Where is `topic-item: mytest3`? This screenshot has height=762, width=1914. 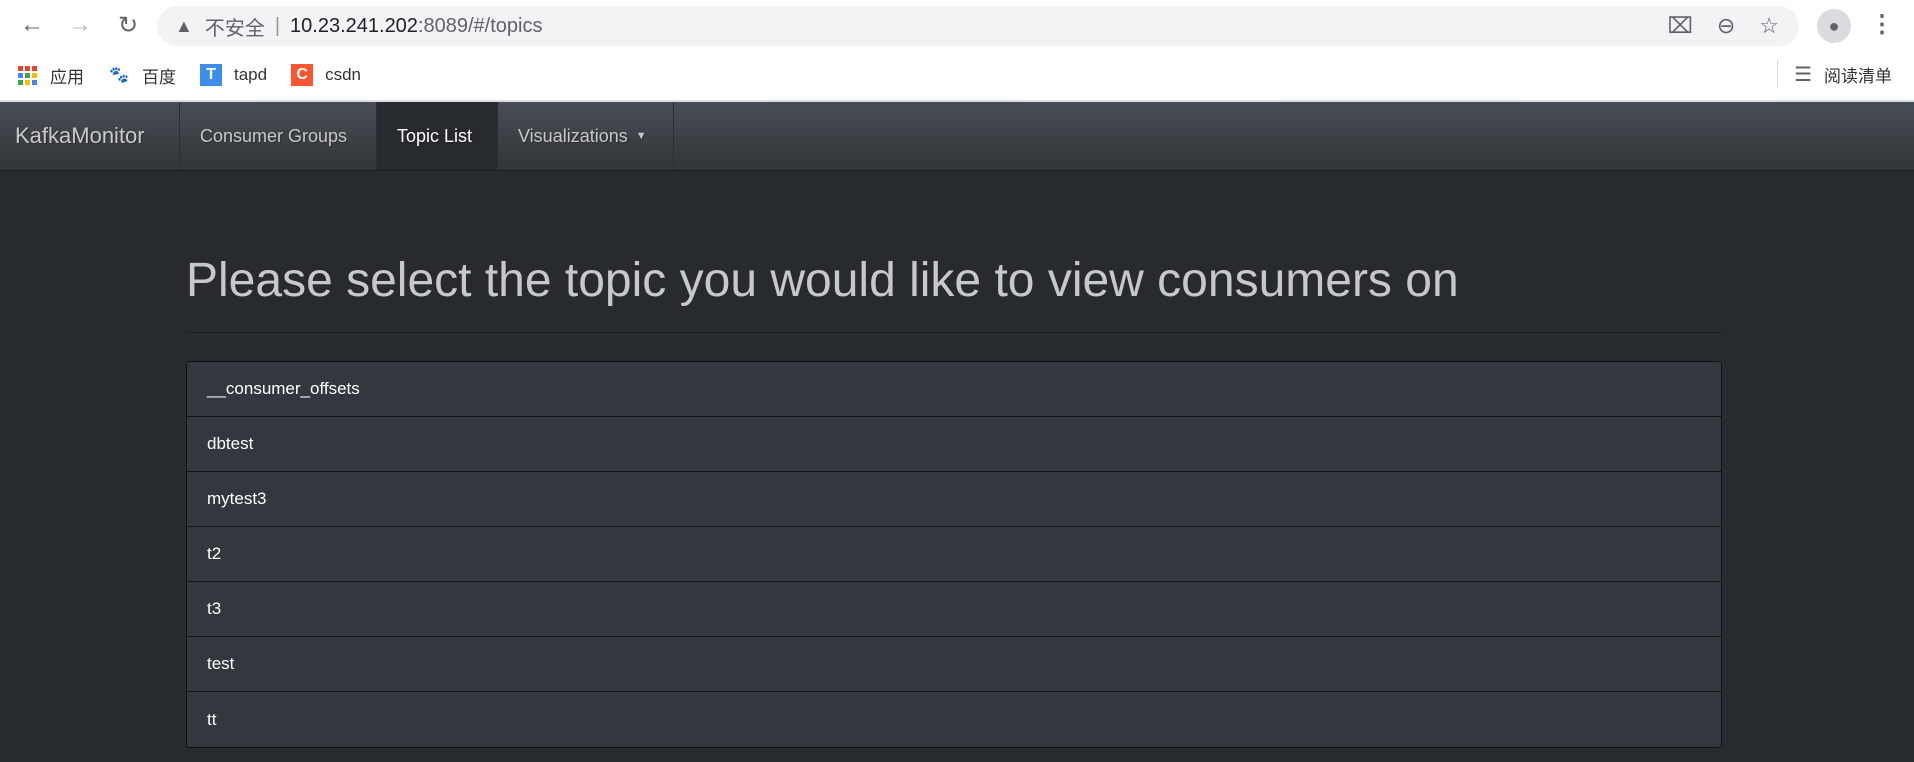 topic-item: mytest3 is located at coordinates (954, 499).